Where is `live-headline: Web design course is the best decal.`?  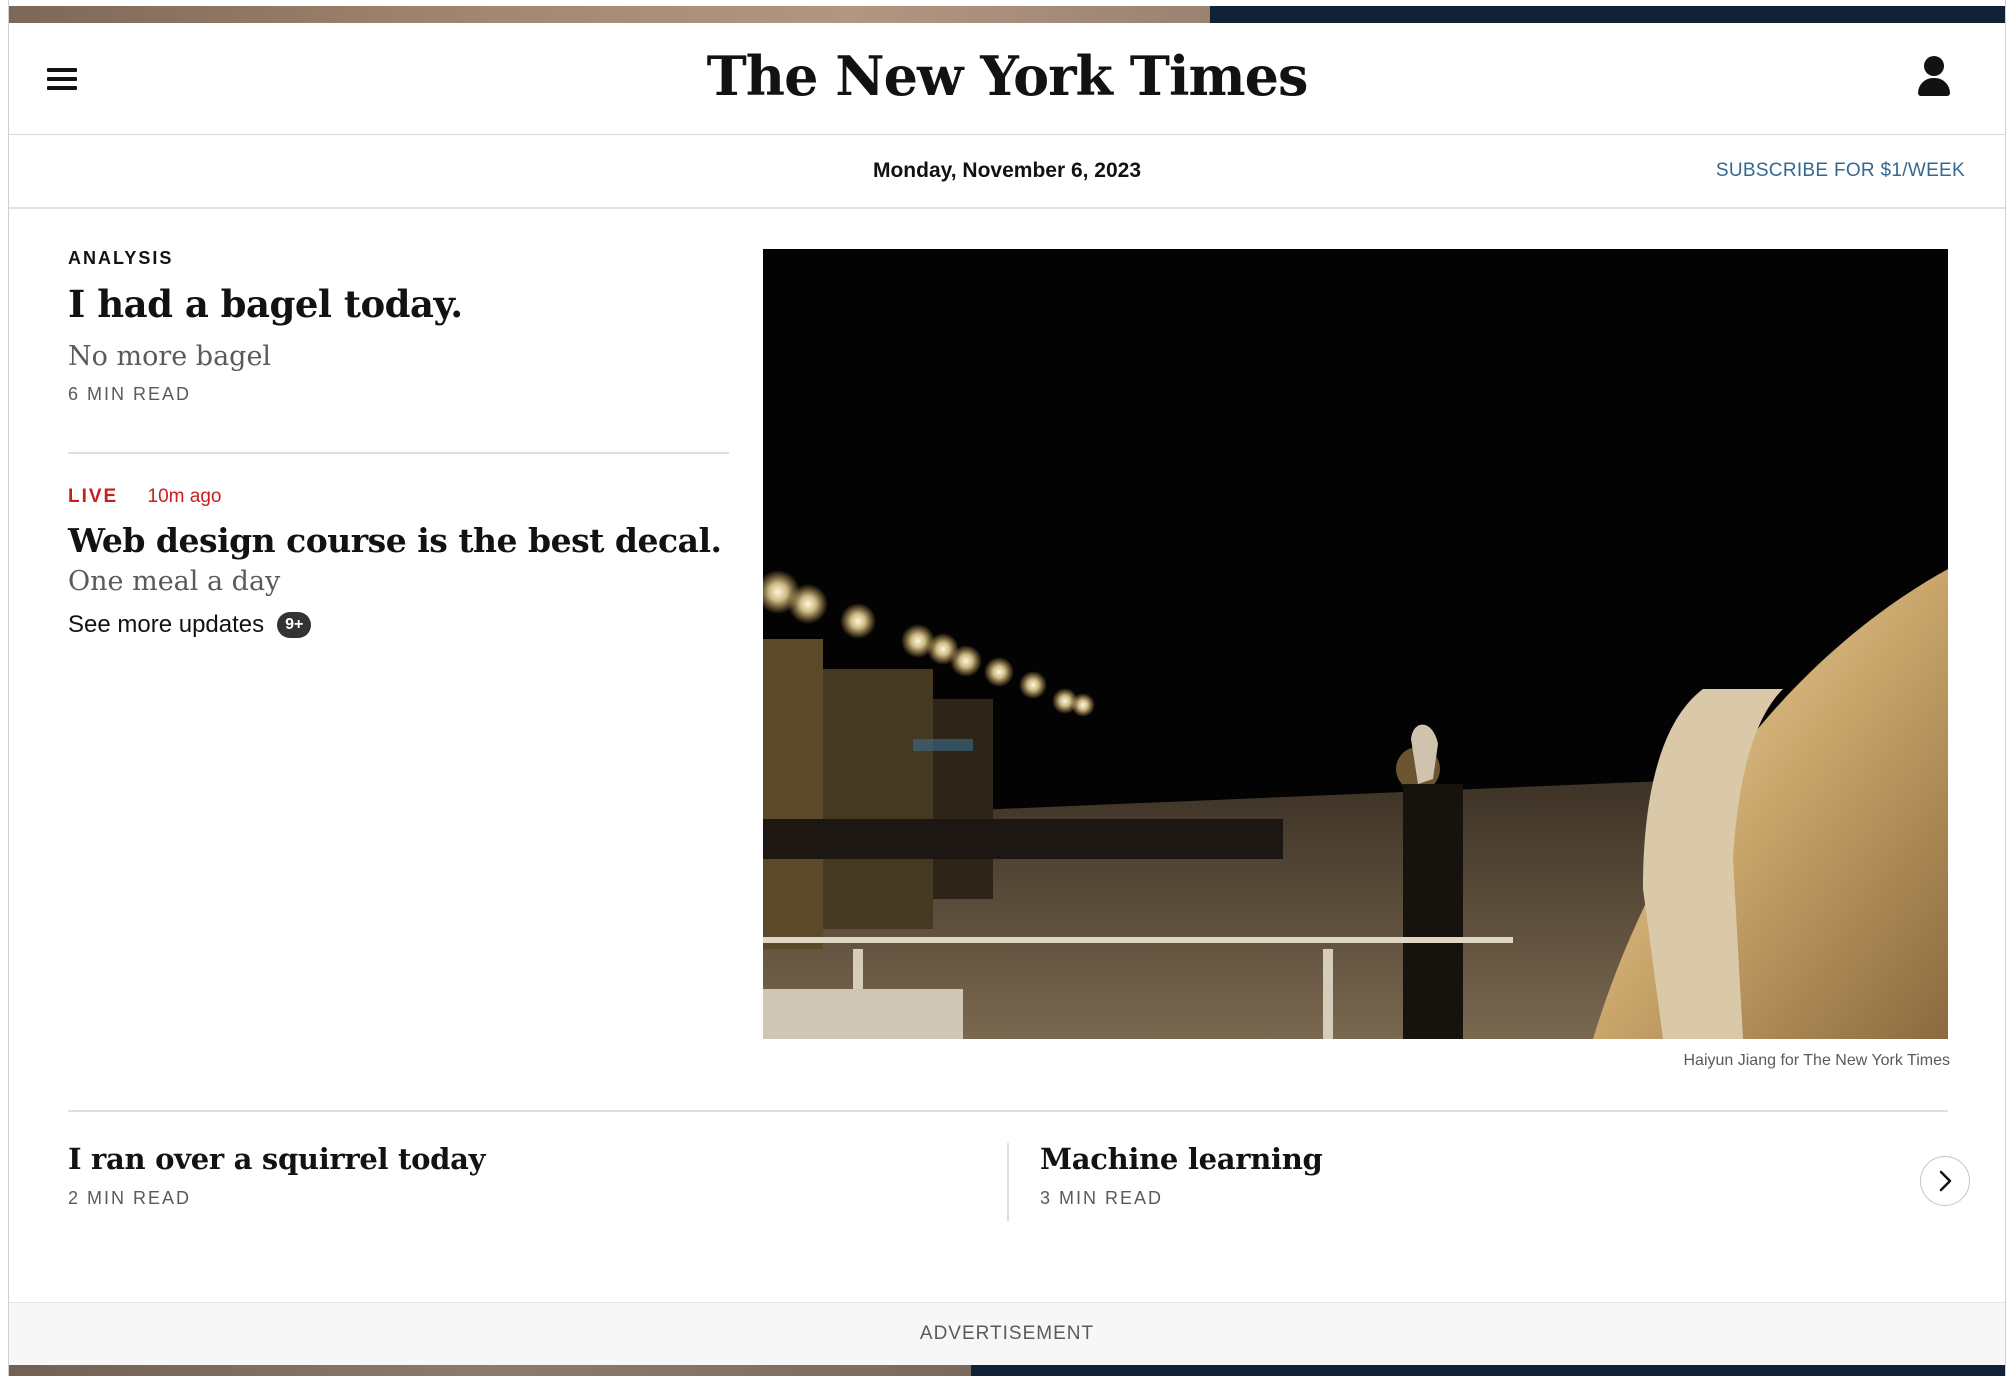
live-headline: Web design course is the best decal. is located at coordinates (398, 541).